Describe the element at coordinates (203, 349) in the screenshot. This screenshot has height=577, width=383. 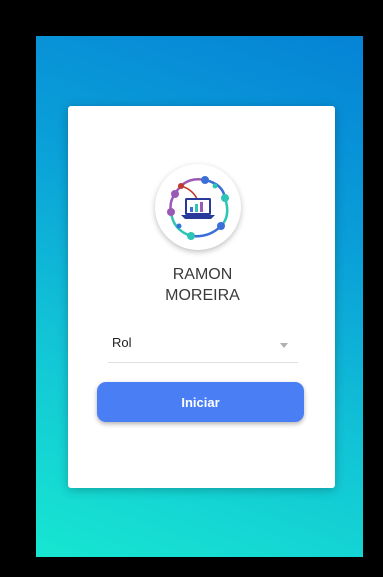
I see `role-select: Rol` at that location.